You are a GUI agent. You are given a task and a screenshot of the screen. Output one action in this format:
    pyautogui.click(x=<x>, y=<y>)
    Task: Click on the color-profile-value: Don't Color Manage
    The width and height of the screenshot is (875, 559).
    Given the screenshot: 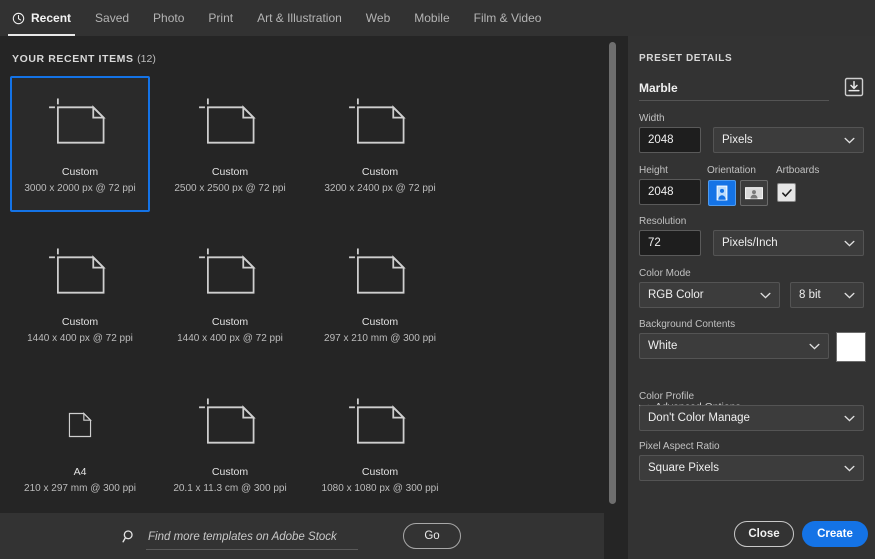 What is the action you would take?
    pyautogui.click(x=699, y=418)
    